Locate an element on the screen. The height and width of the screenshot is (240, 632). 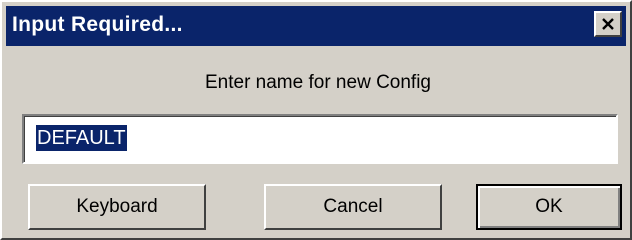
prompt-label: Enter name for new Config is located at coordinates (317, 82).